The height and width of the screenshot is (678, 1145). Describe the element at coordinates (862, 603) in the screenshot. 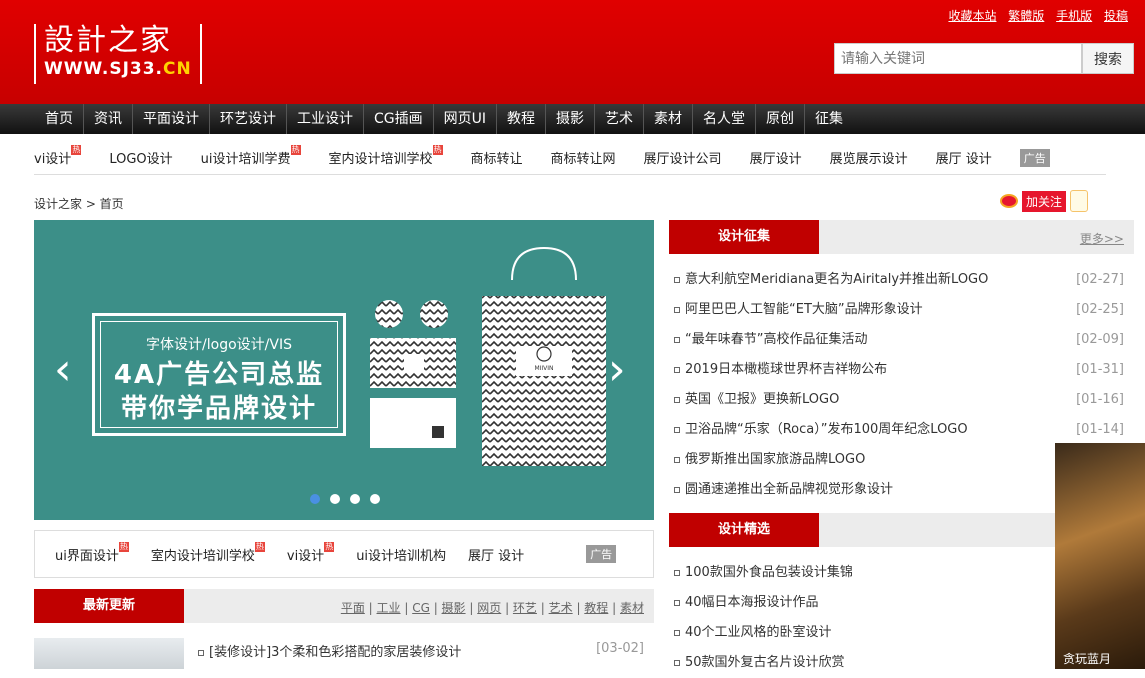

I see `list-item: 40幅日本海报设计作品` at that location.